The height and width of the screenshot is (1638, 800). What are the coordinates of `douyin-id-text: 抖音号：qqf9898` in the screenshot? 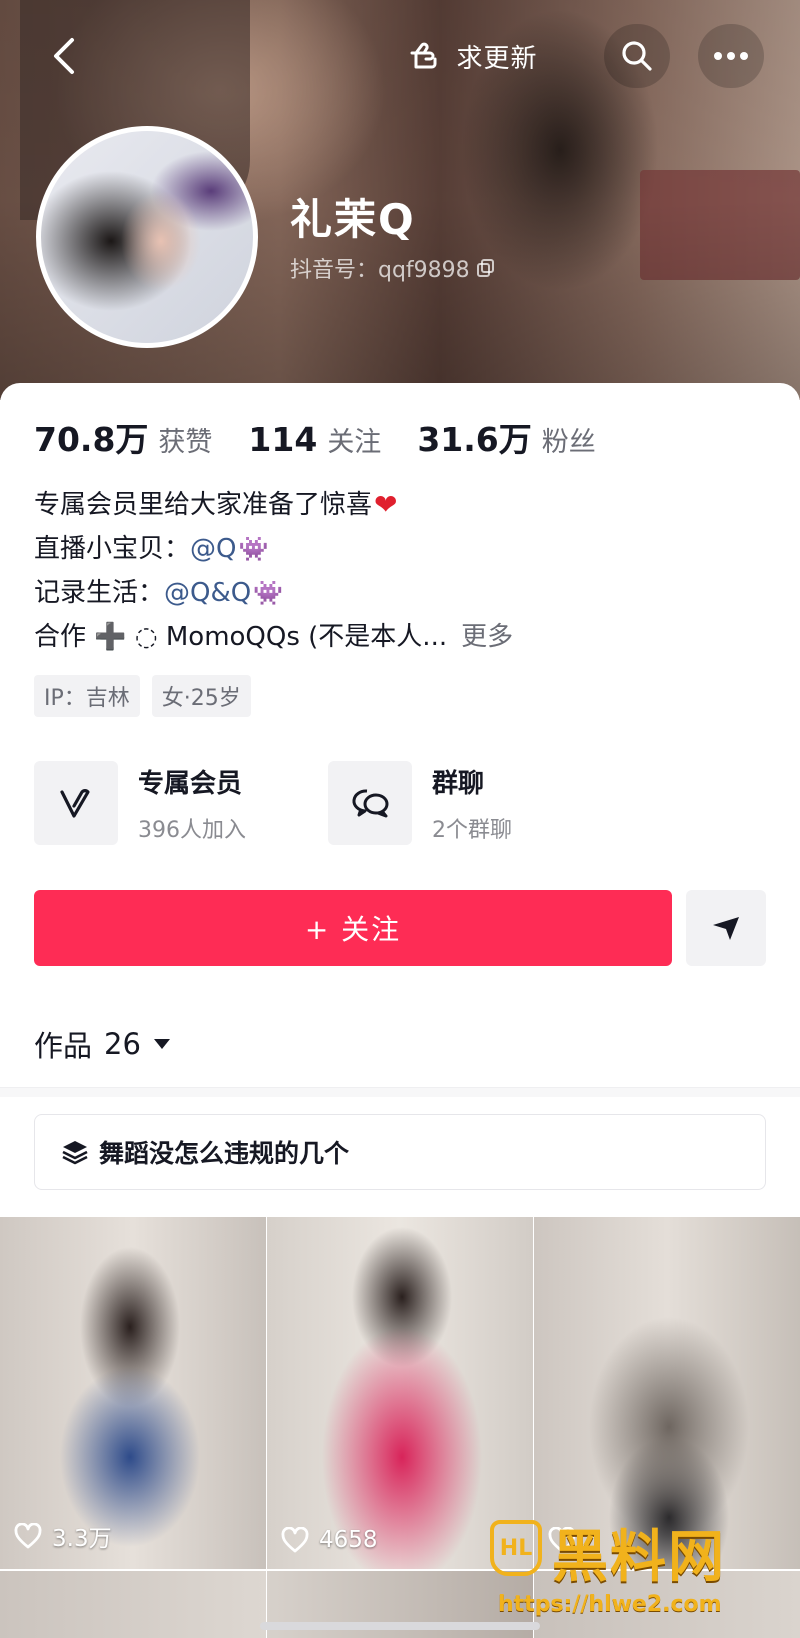 It's located at (380, 270).